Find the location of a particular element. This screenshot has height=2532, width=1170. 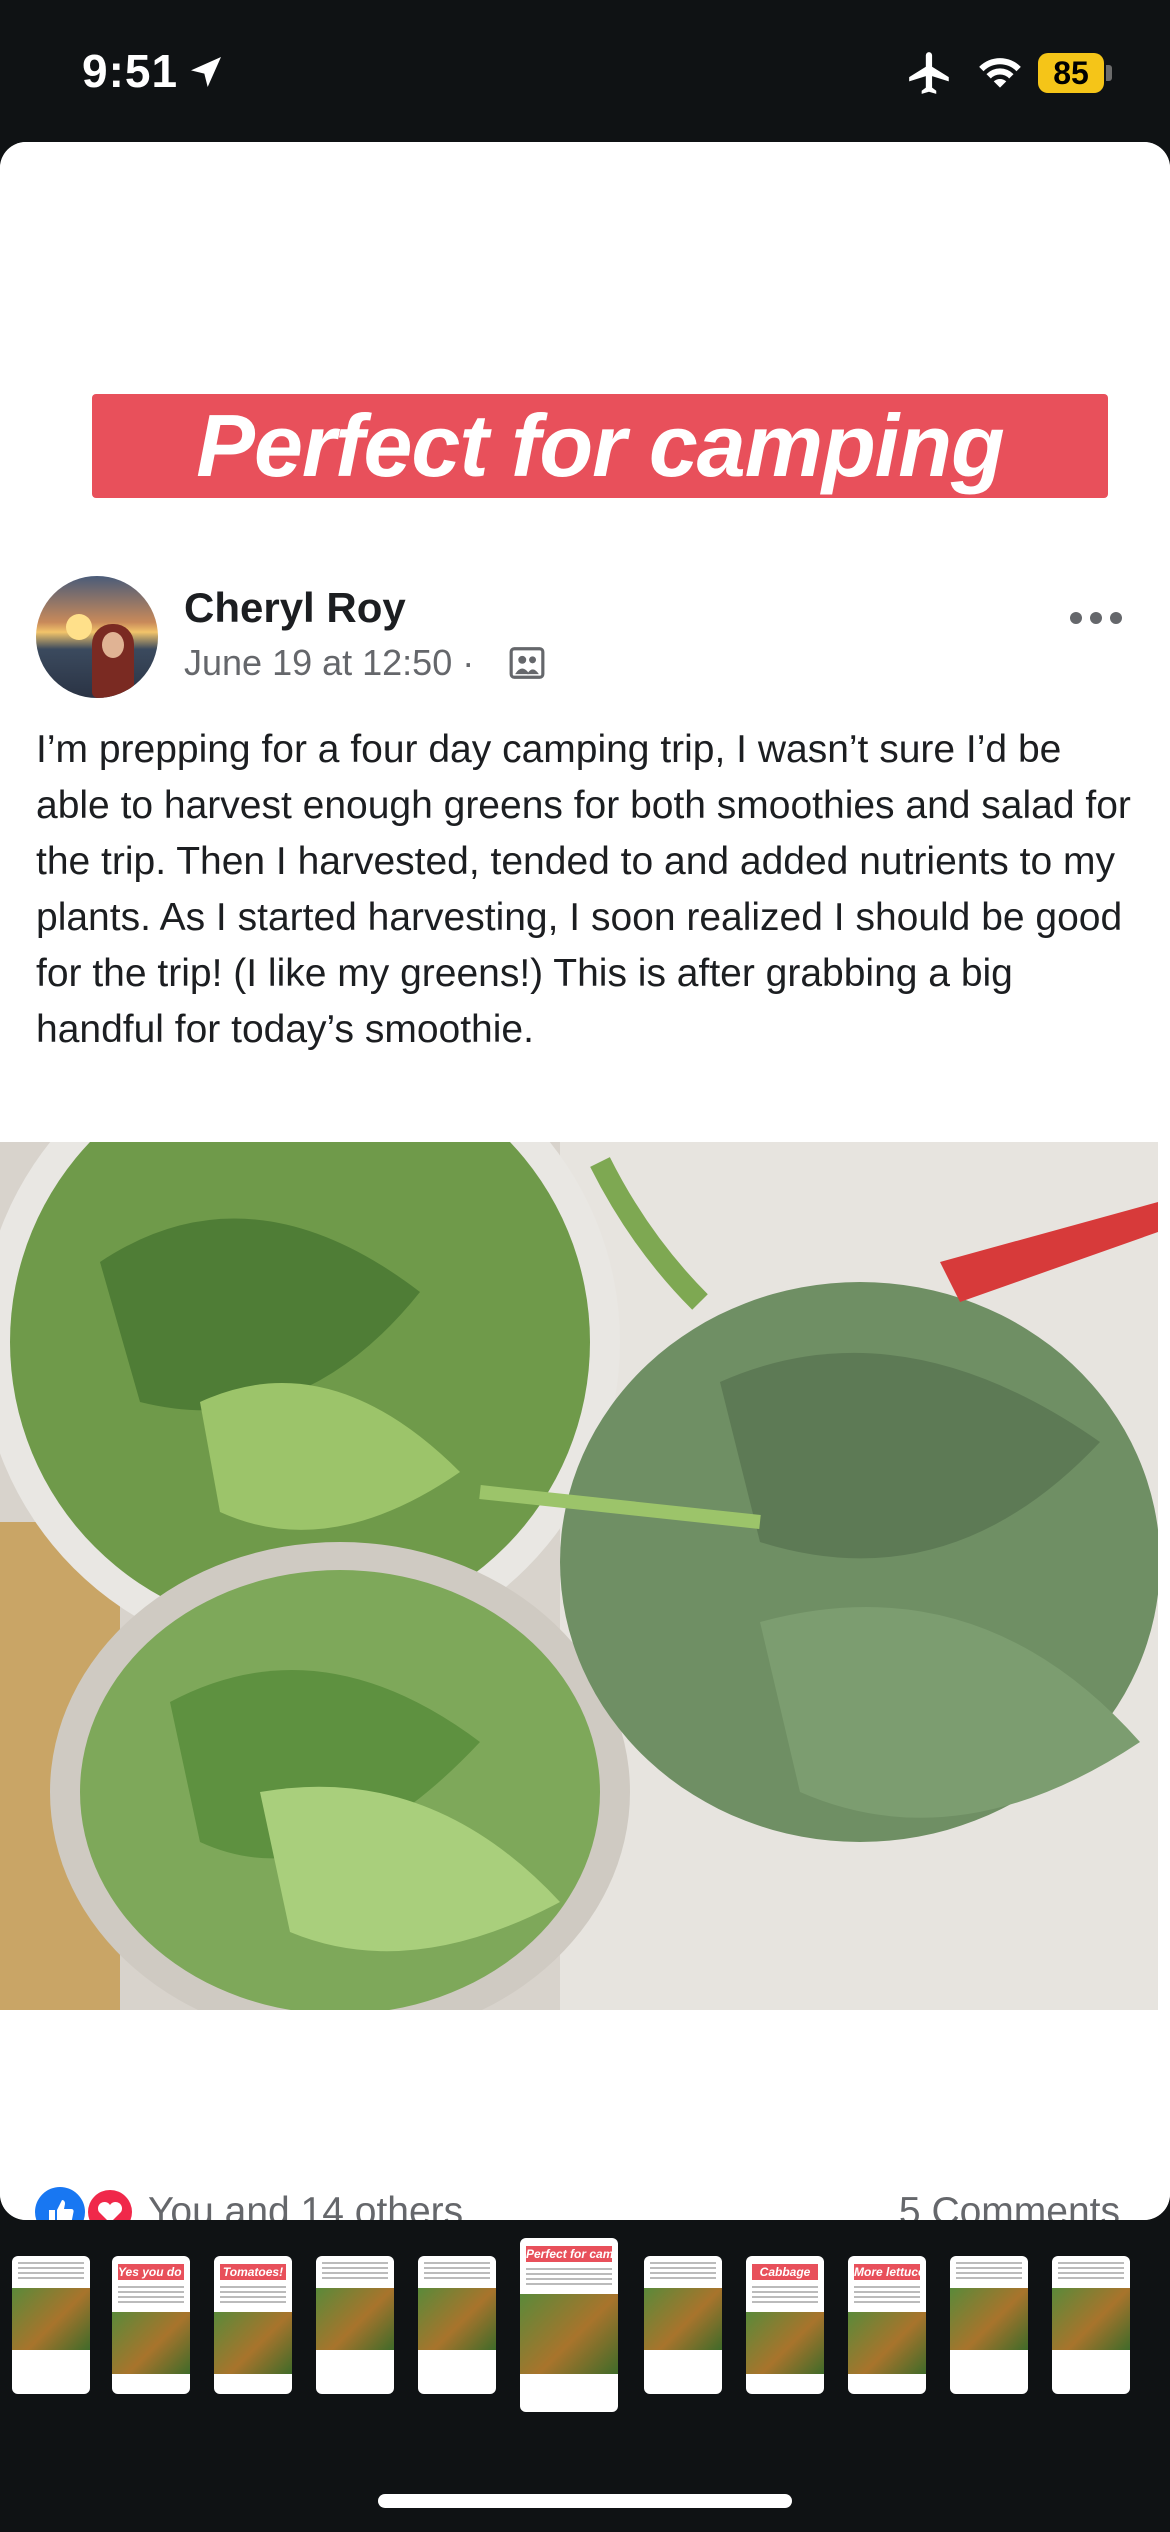

thumbnail-title: Perfect for camping is located at coordinates (569, 2254).